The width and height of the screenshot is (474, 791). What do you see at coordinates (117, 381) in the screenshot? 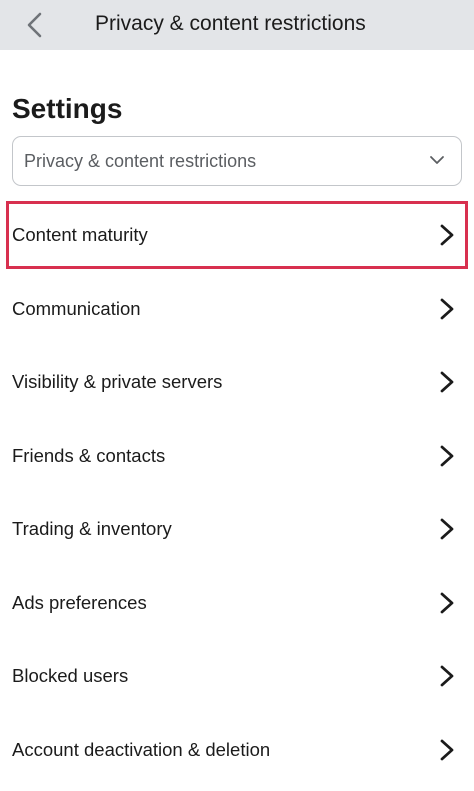
I see `menu-item-label: Visibility & private servers` at bounding box center [117, 381].